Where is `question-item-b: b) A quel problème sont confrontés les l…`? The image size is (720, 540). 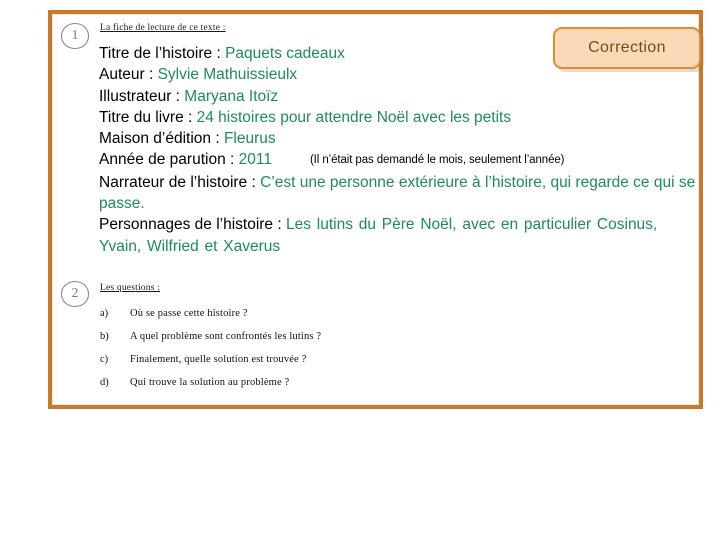
question-item-b: b) A quel problème sont confrontés les l… is located at coordinates (310, 342).